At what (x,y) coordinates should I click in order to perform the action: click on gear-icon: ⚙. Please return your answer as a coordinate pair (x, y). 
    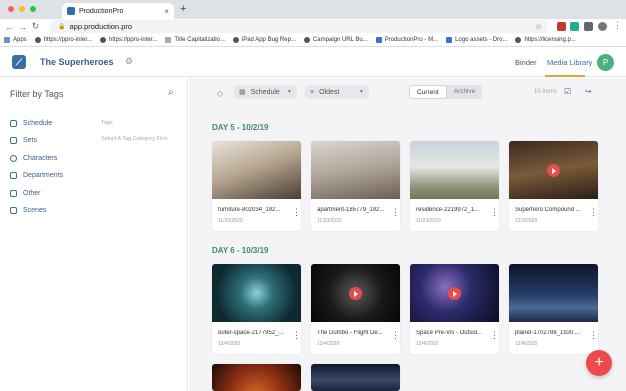
    Looking at the image, I should click on (129, 61).